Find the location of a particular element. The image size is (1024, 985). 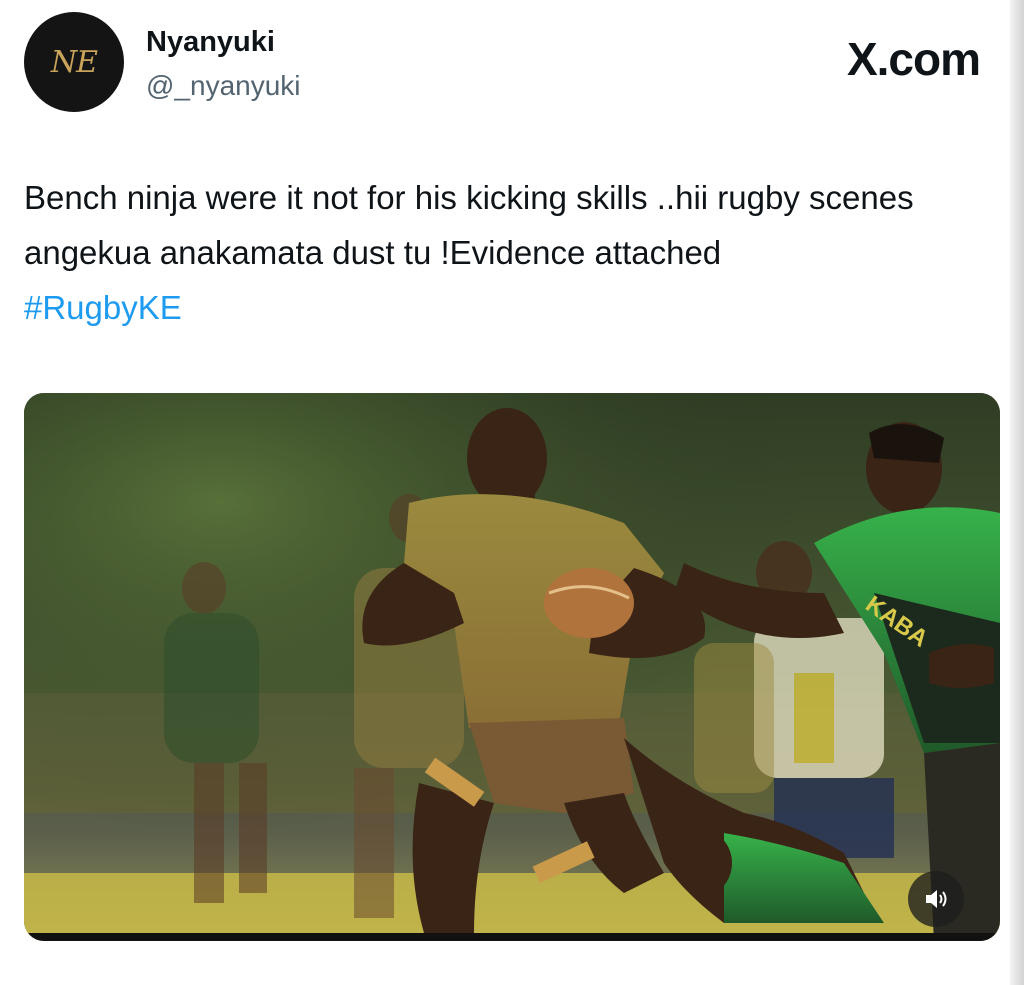

volume-button is located at coordinates (936, 899).